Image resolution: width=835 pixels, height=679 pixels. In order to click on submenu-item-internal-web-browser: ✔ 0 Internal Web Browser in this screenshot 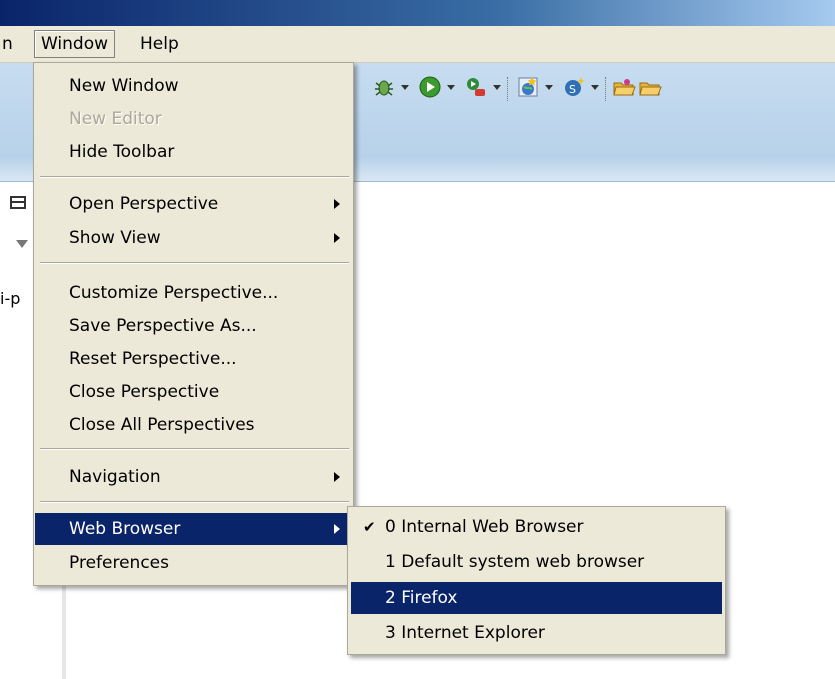, I will do `click(536, 527)`.